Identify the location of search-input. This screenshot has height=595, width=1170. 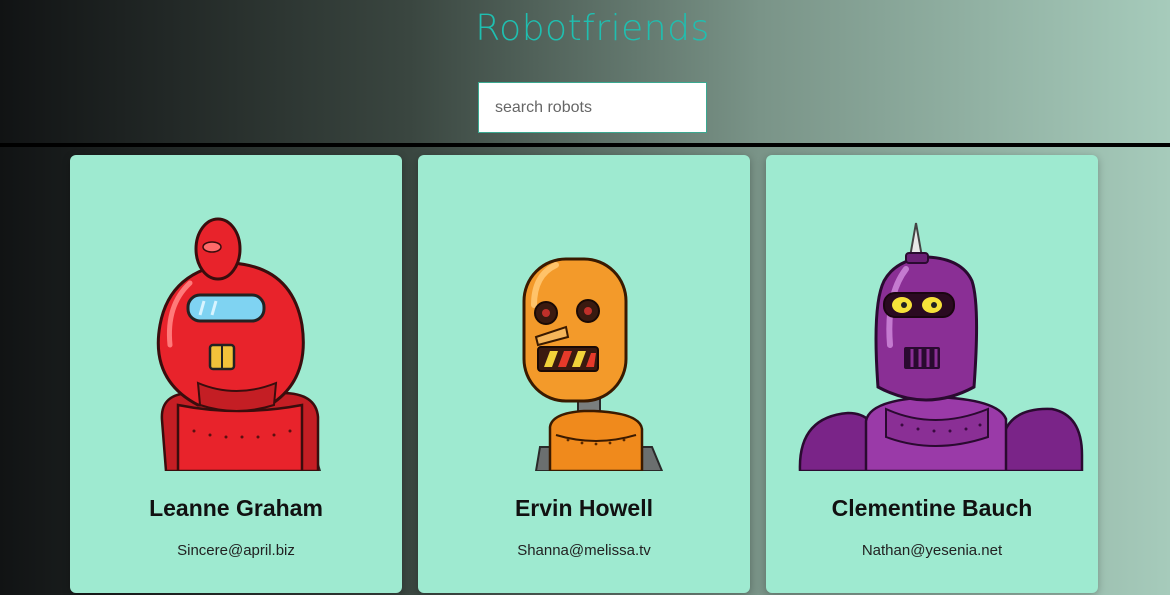
(592, 107).